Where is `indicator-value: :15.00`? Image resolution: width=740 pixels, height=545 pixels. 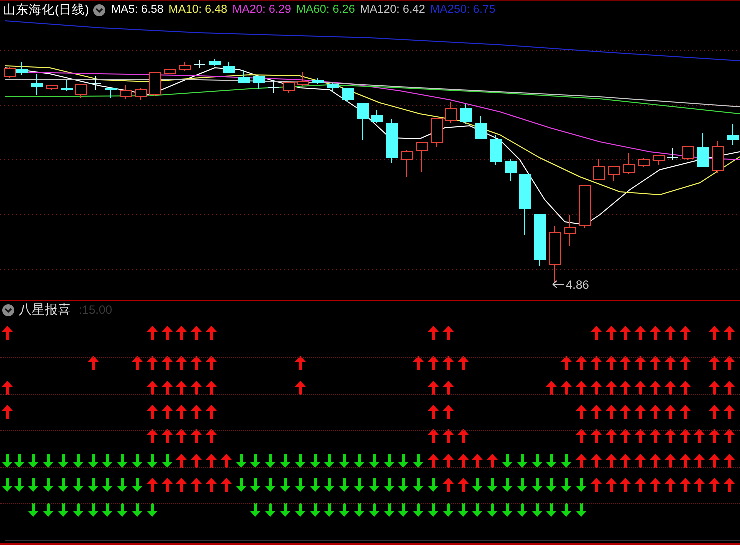
indicator-value: :15.00 is located at coordinates (95, 310).